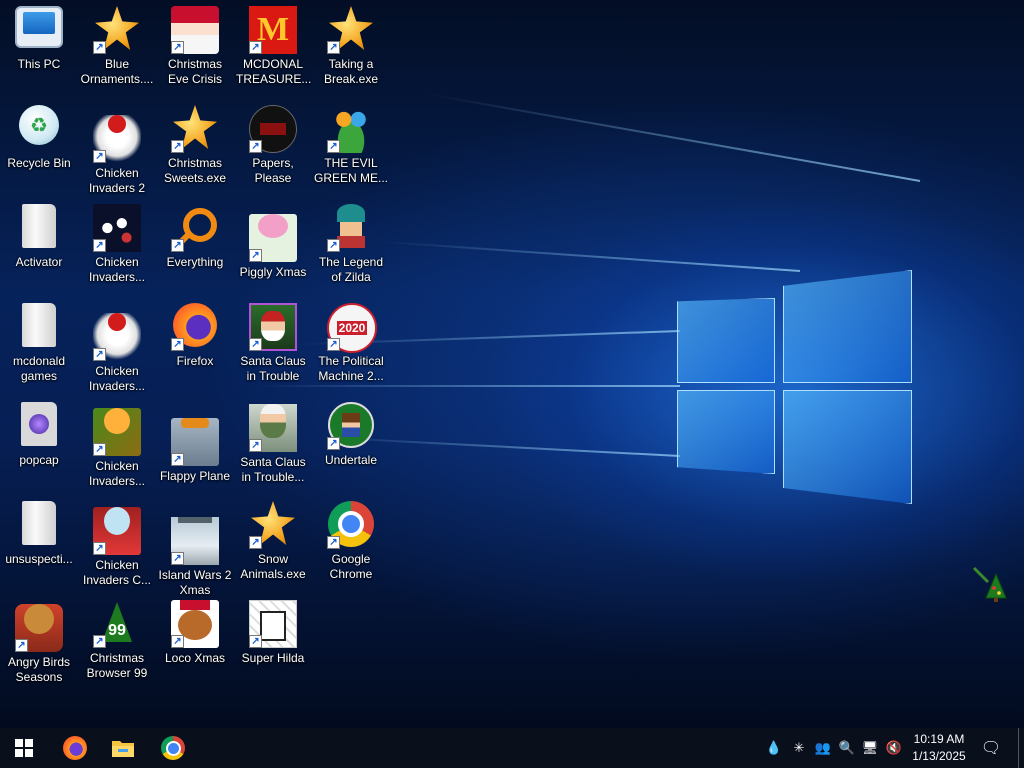 This screenshot has height=768, width=1024. What do you see at coordinates (117, 180) in the screenshot?
I see `desktop-icon-label: Chicken Invaders 2` at bounding box center [117, 180].